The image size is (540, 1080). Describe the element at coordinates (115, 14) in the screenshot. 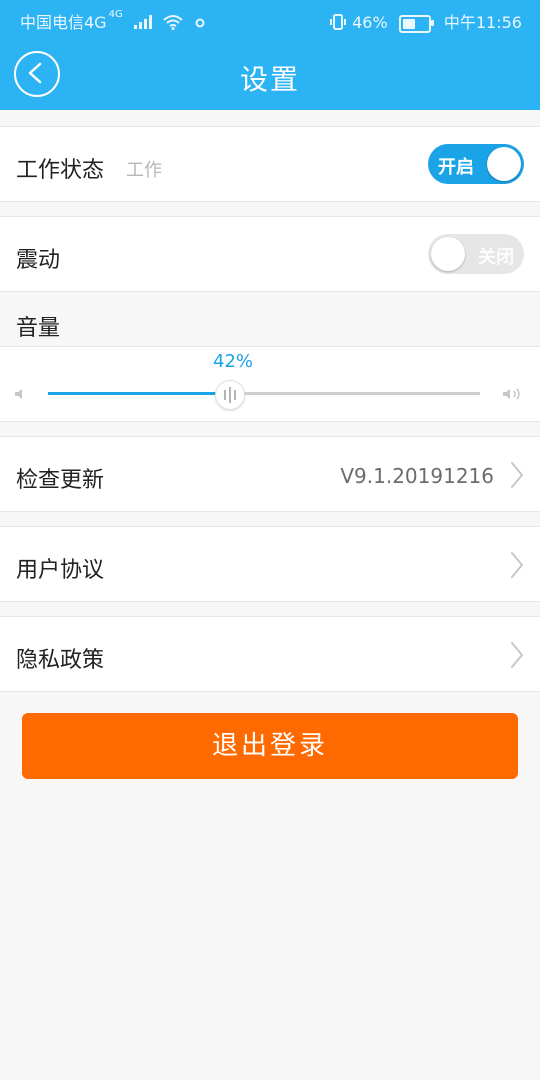

I see `network-badge: 4G` at that location.